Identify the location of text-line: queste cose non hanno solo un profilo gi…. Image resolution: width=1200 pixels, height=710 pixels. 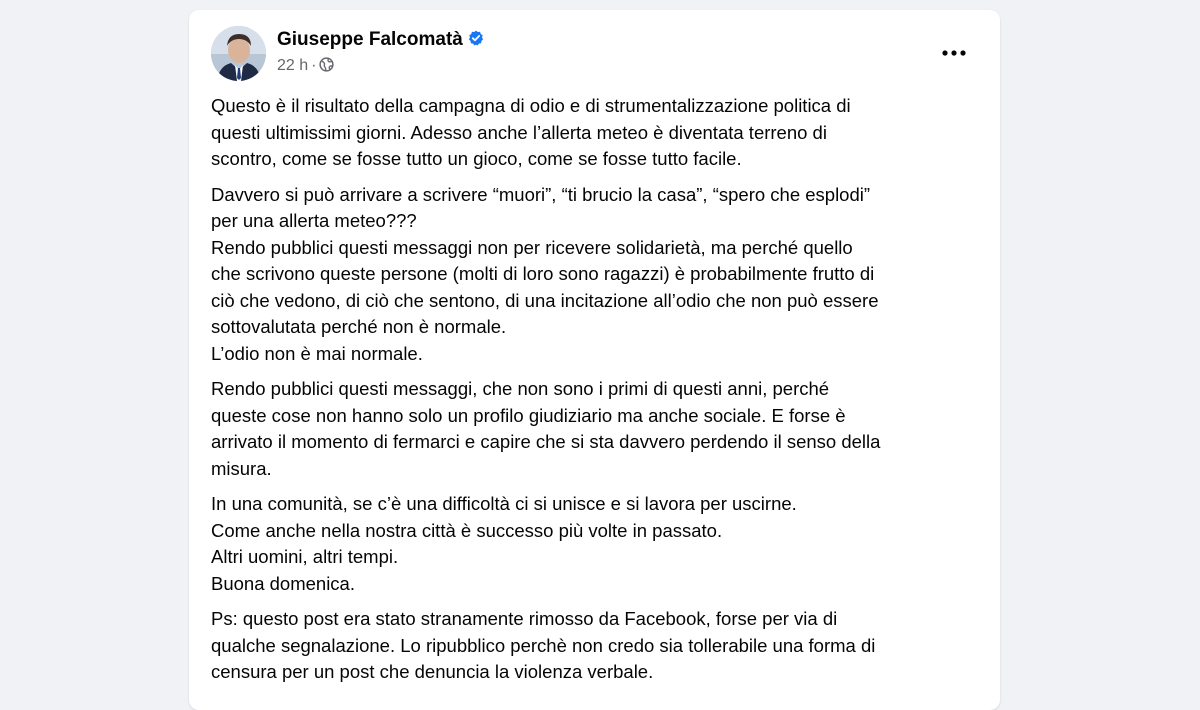
(528, 415).